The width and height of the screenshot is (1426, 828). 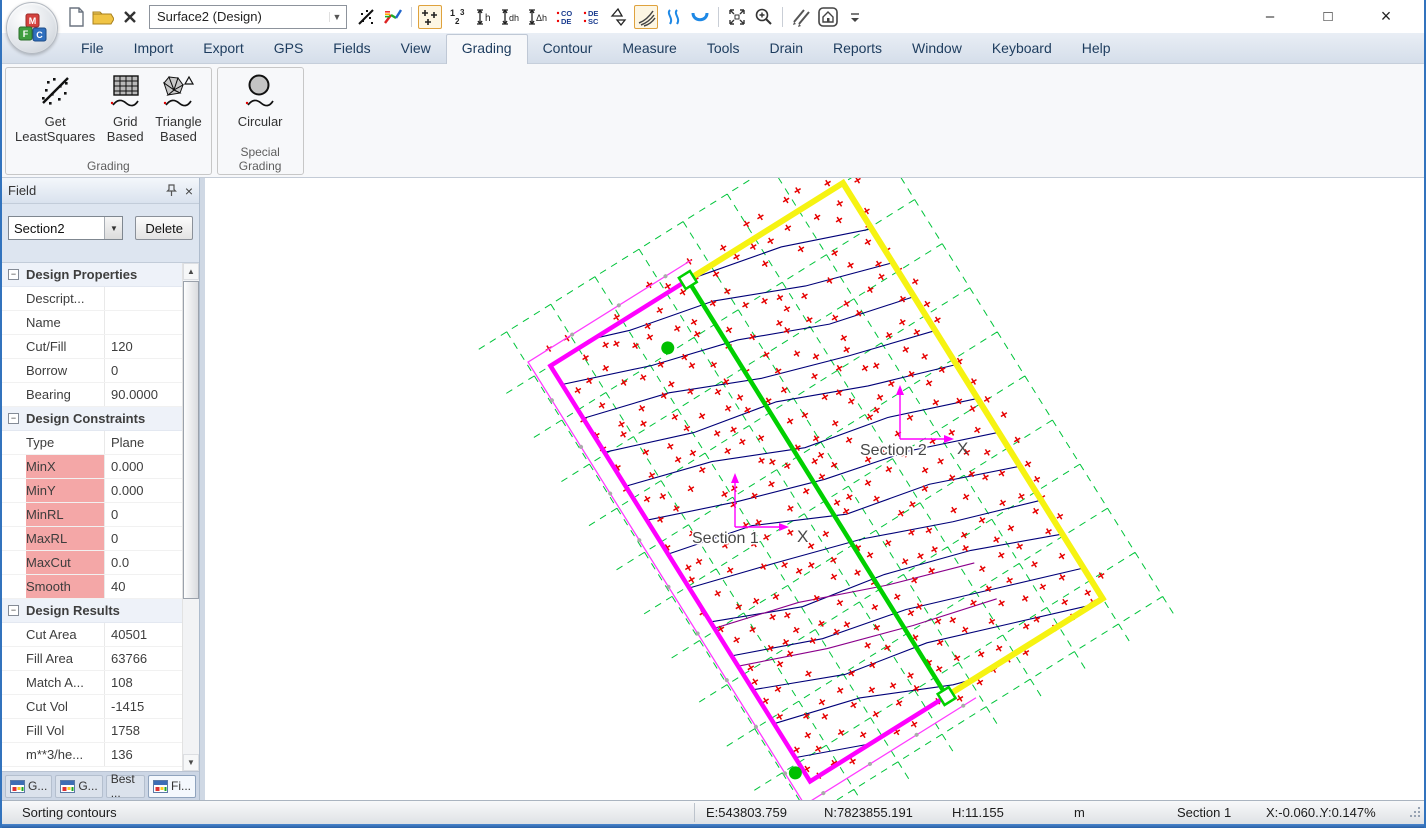 What do you see at coordinates (978, 812) in the screenshot?
I see `status-elevation: H:11.155` at bounding box center [978, 812].